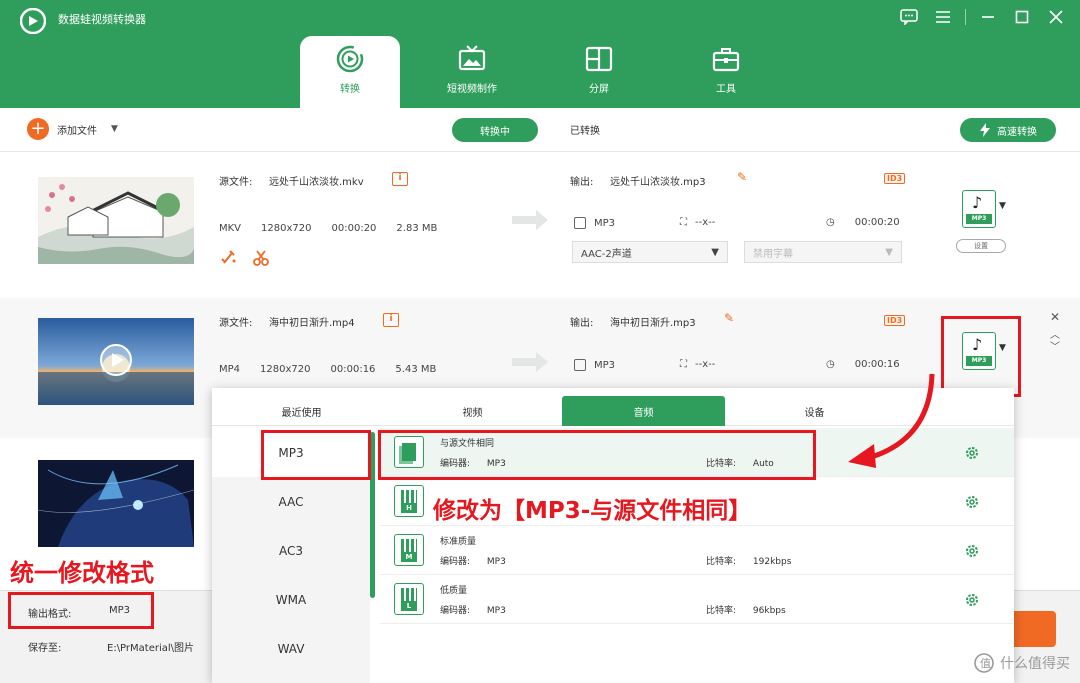 The height and width of the screenshot is (683, 1080). Describe the element at coordinates (697, 550) in the screenshot. I see `preset-item: M 标准质量 编码器: MP3 比特率: 192kbps` at that location.